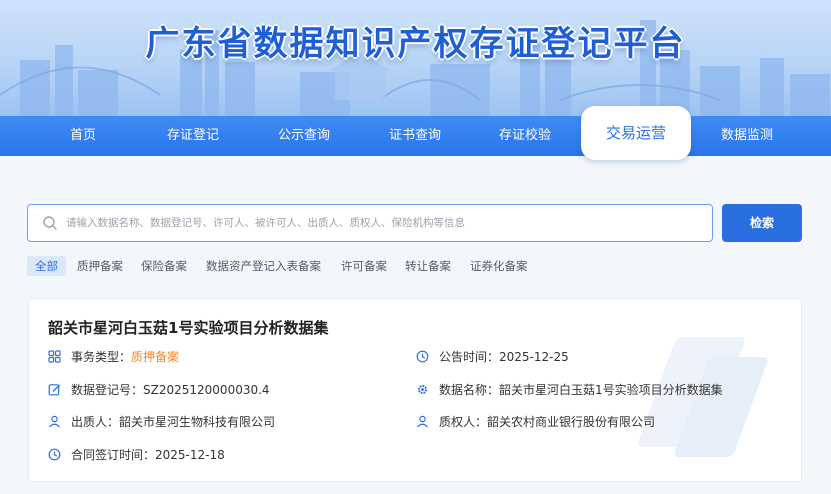 The height and width of the screenshot is (494, 831). I want to click on filter-securitization: 证券化备案, so click(499, 266).